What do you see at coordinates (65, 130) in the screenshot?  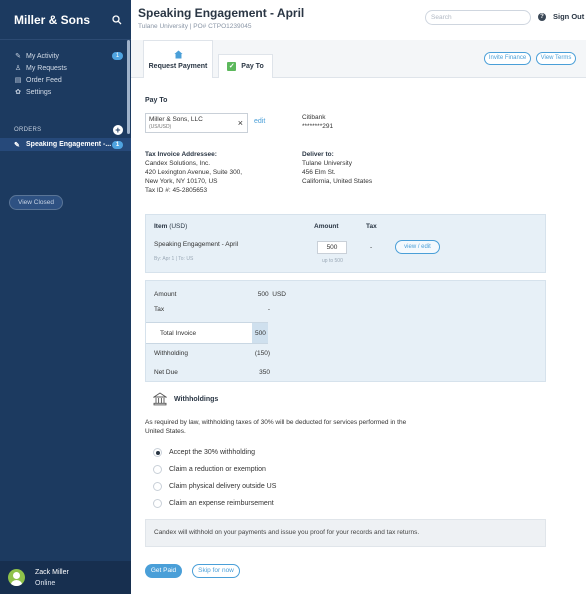 I see `orders-heading: ORDERS +` at bounding box center [65, 130].